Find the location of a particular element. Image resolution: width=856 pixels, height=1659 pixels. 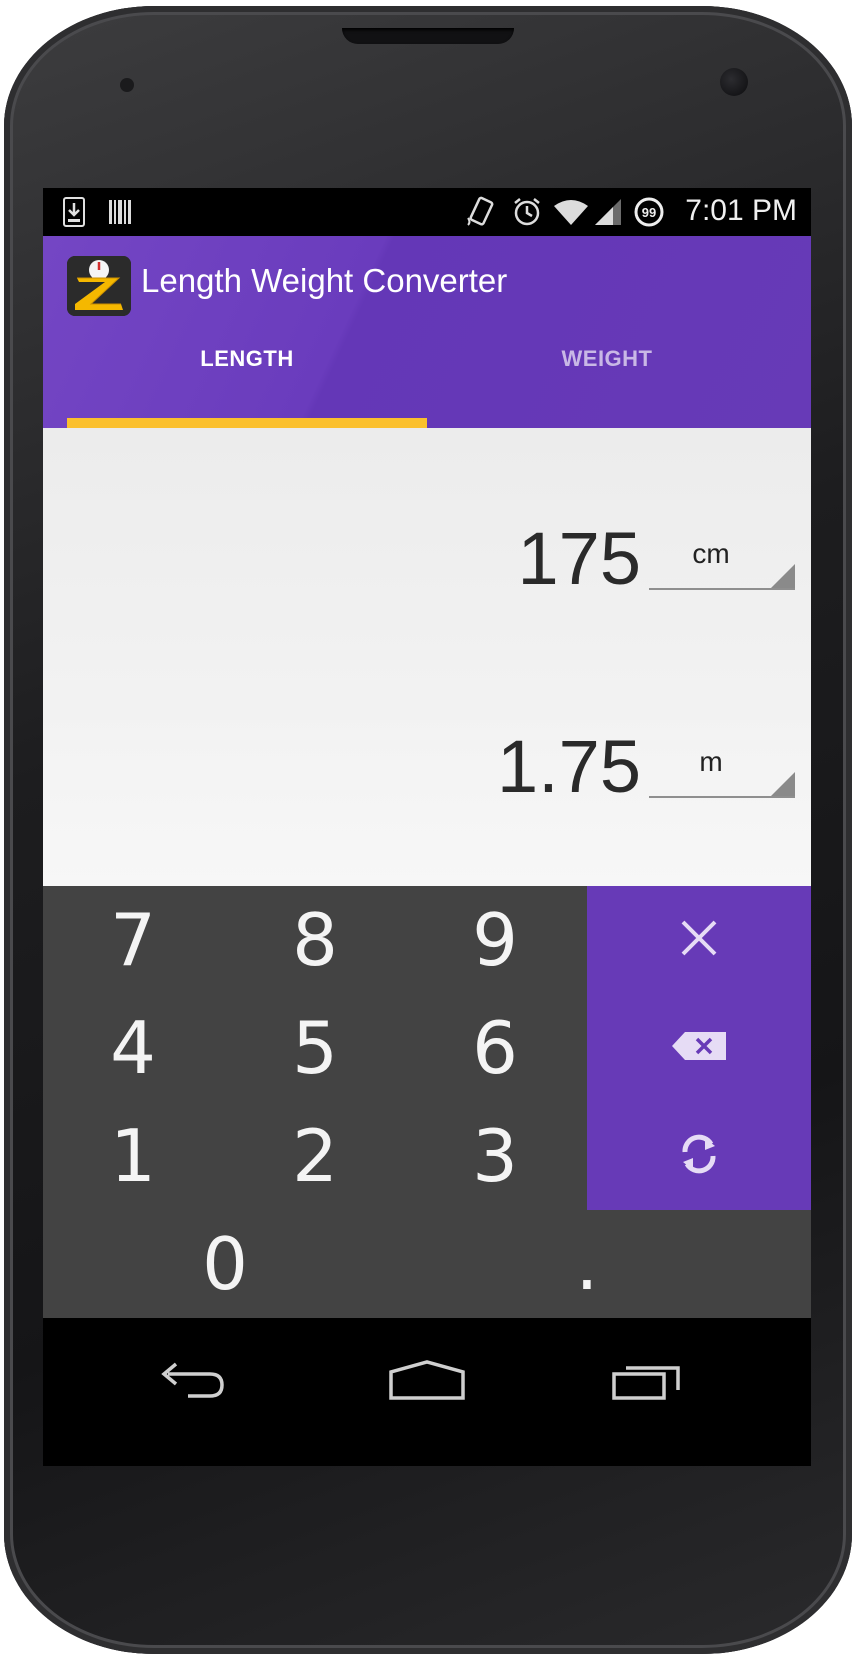

backspace-icon is located at coordinates (699, 1048).